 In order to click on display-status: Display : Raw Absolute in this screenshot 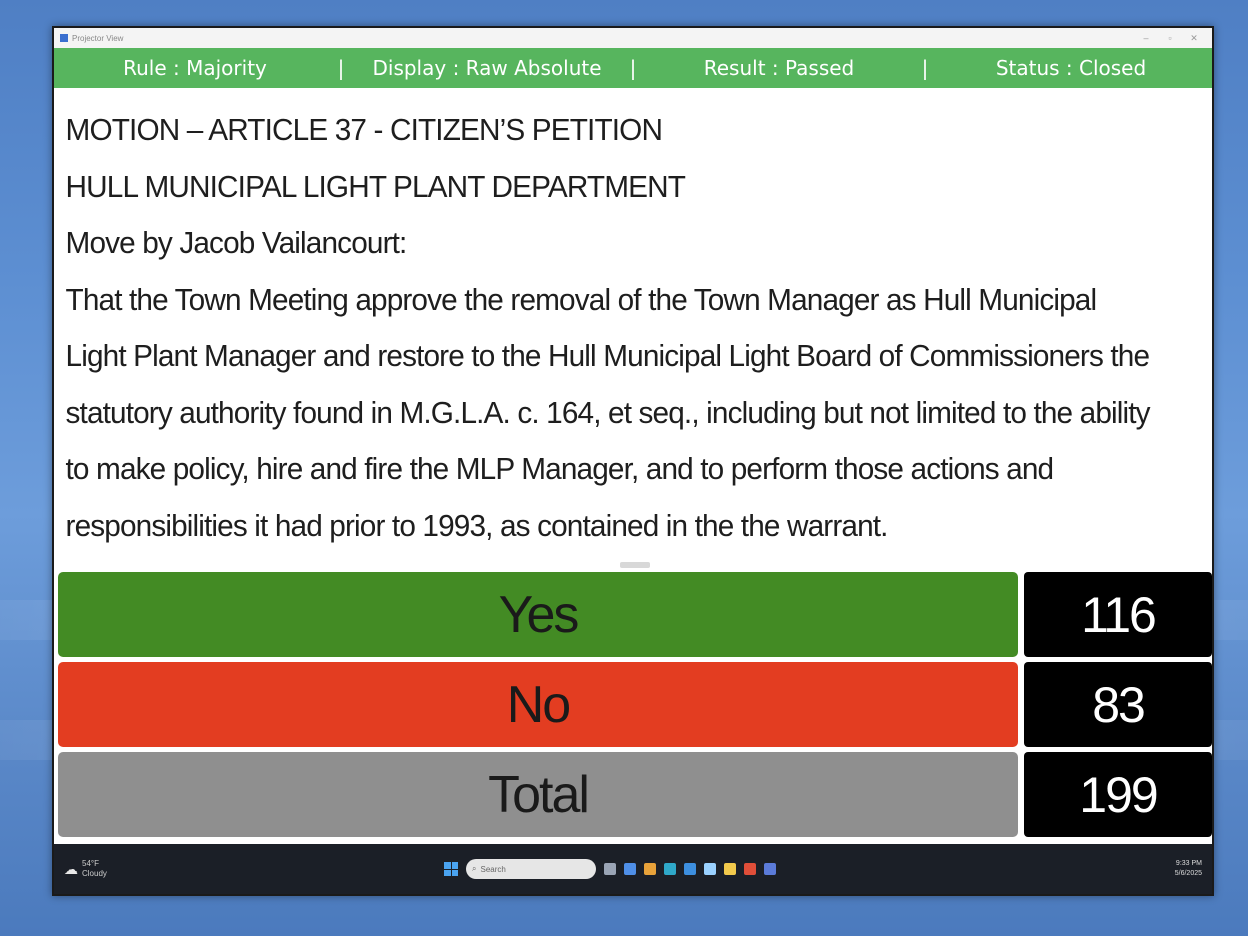, I will do `click(487, 68)`.